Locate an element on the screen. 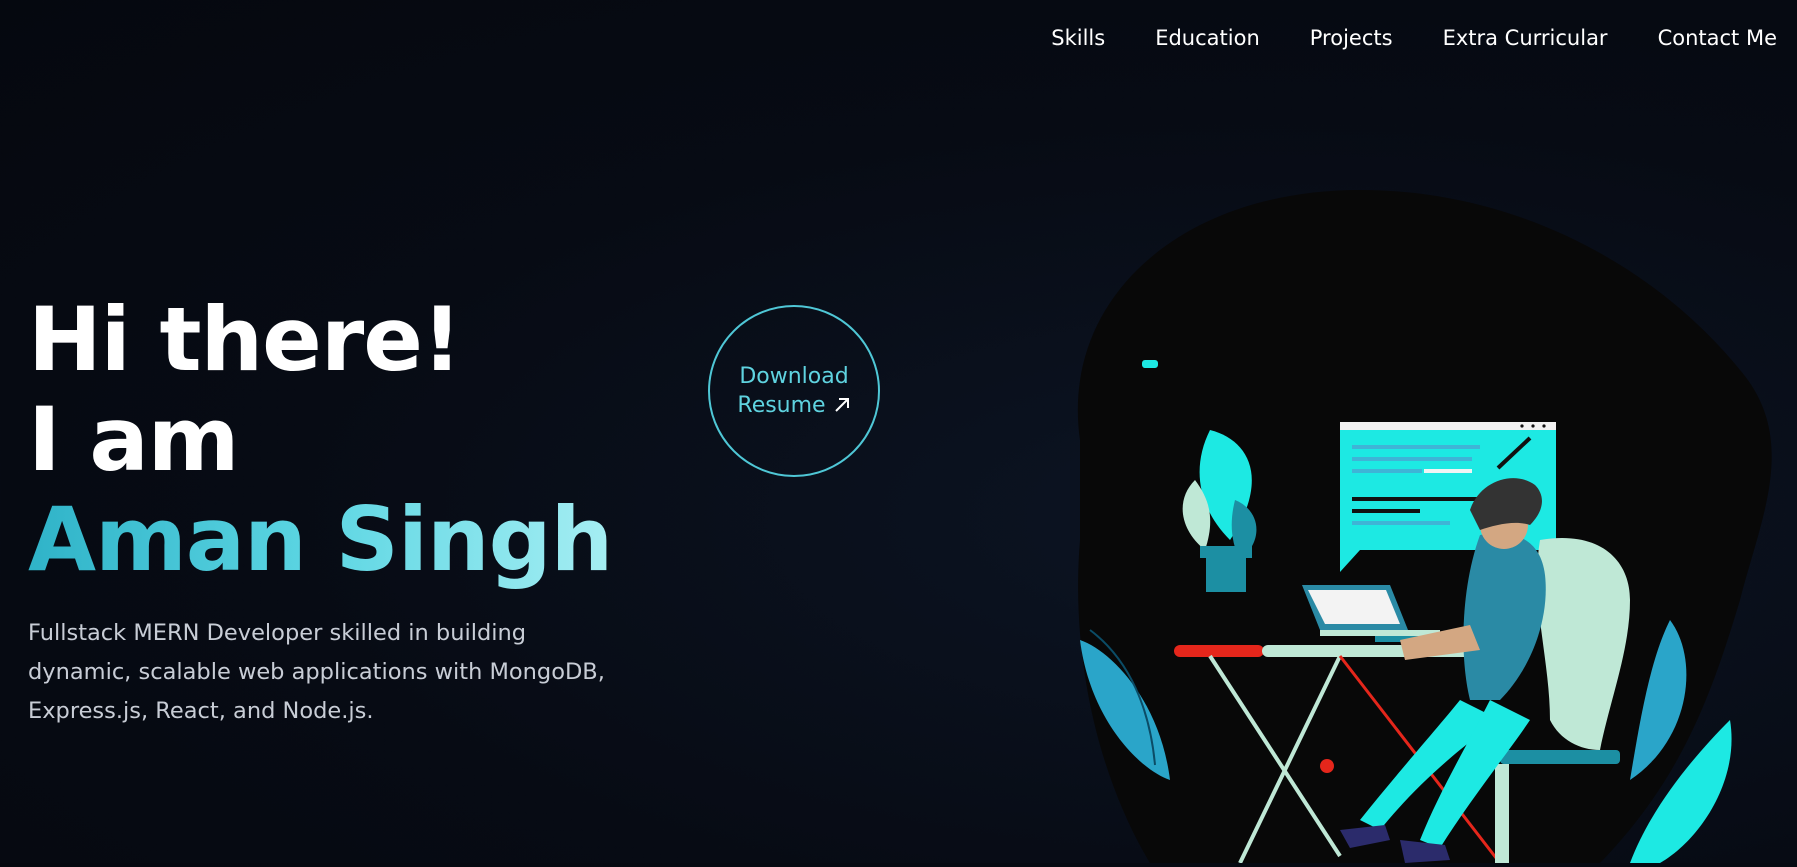 The height and width of the screenshot is (867, 1797). nav-link-education: Education is located at coordinates (1207, 38).